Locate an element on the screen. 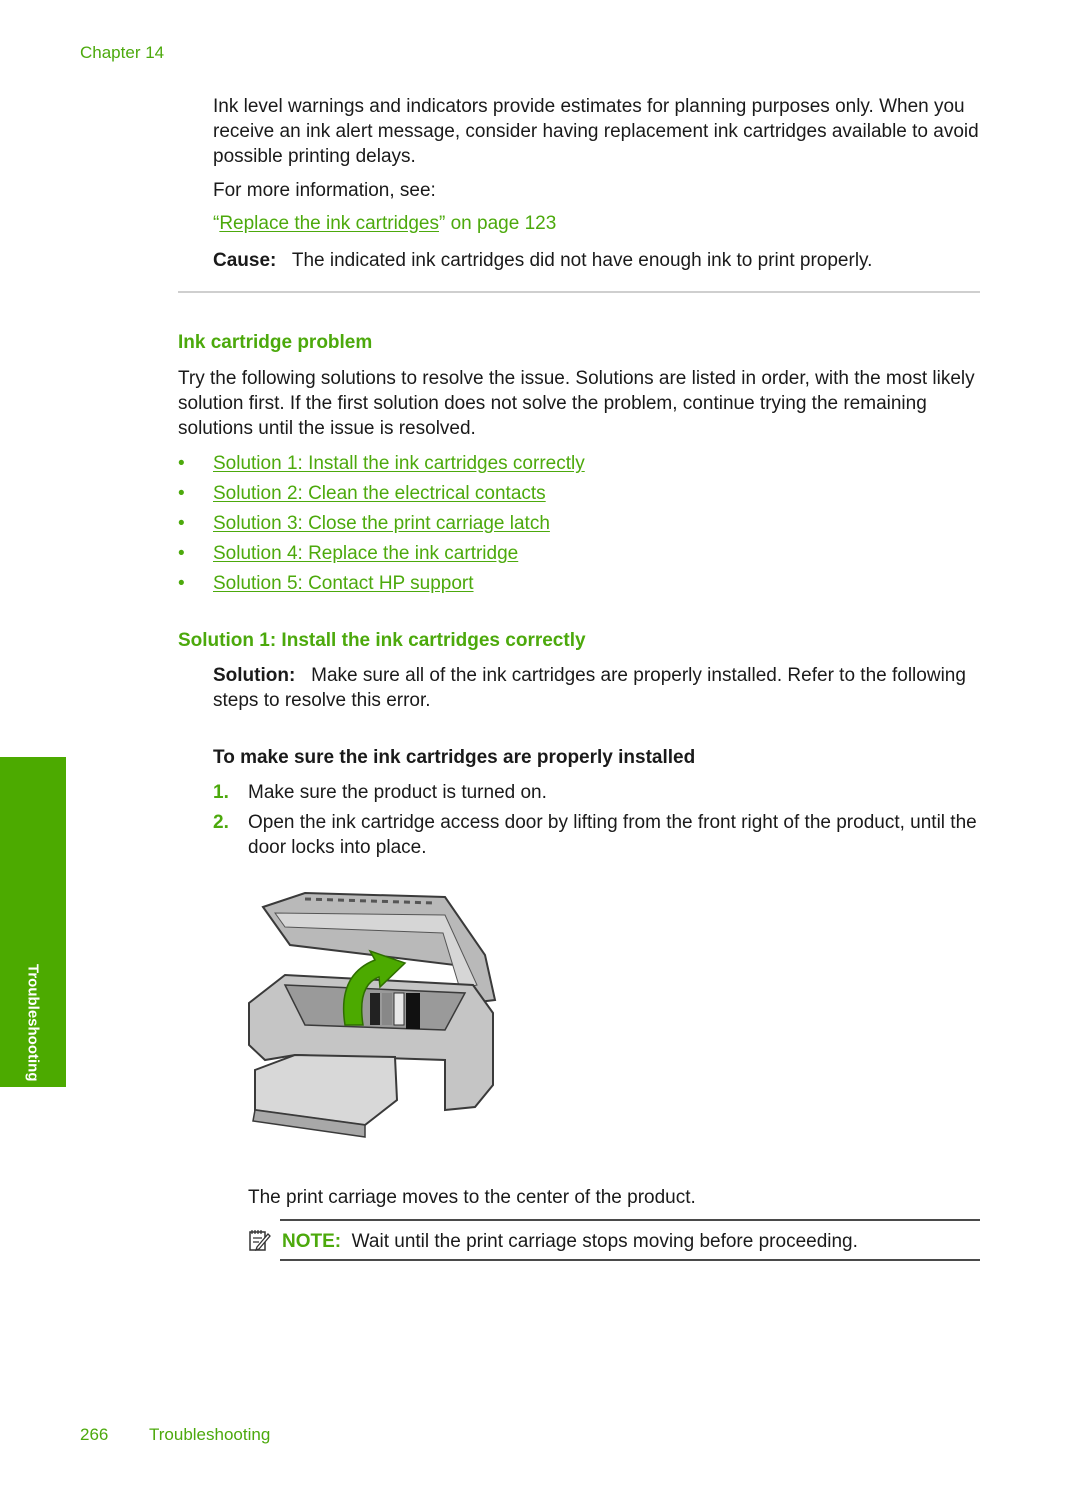 The image size is (1080, 1495). replace-cartridges-link: Replace the ink cartridges is located at coordinates (329, 223).